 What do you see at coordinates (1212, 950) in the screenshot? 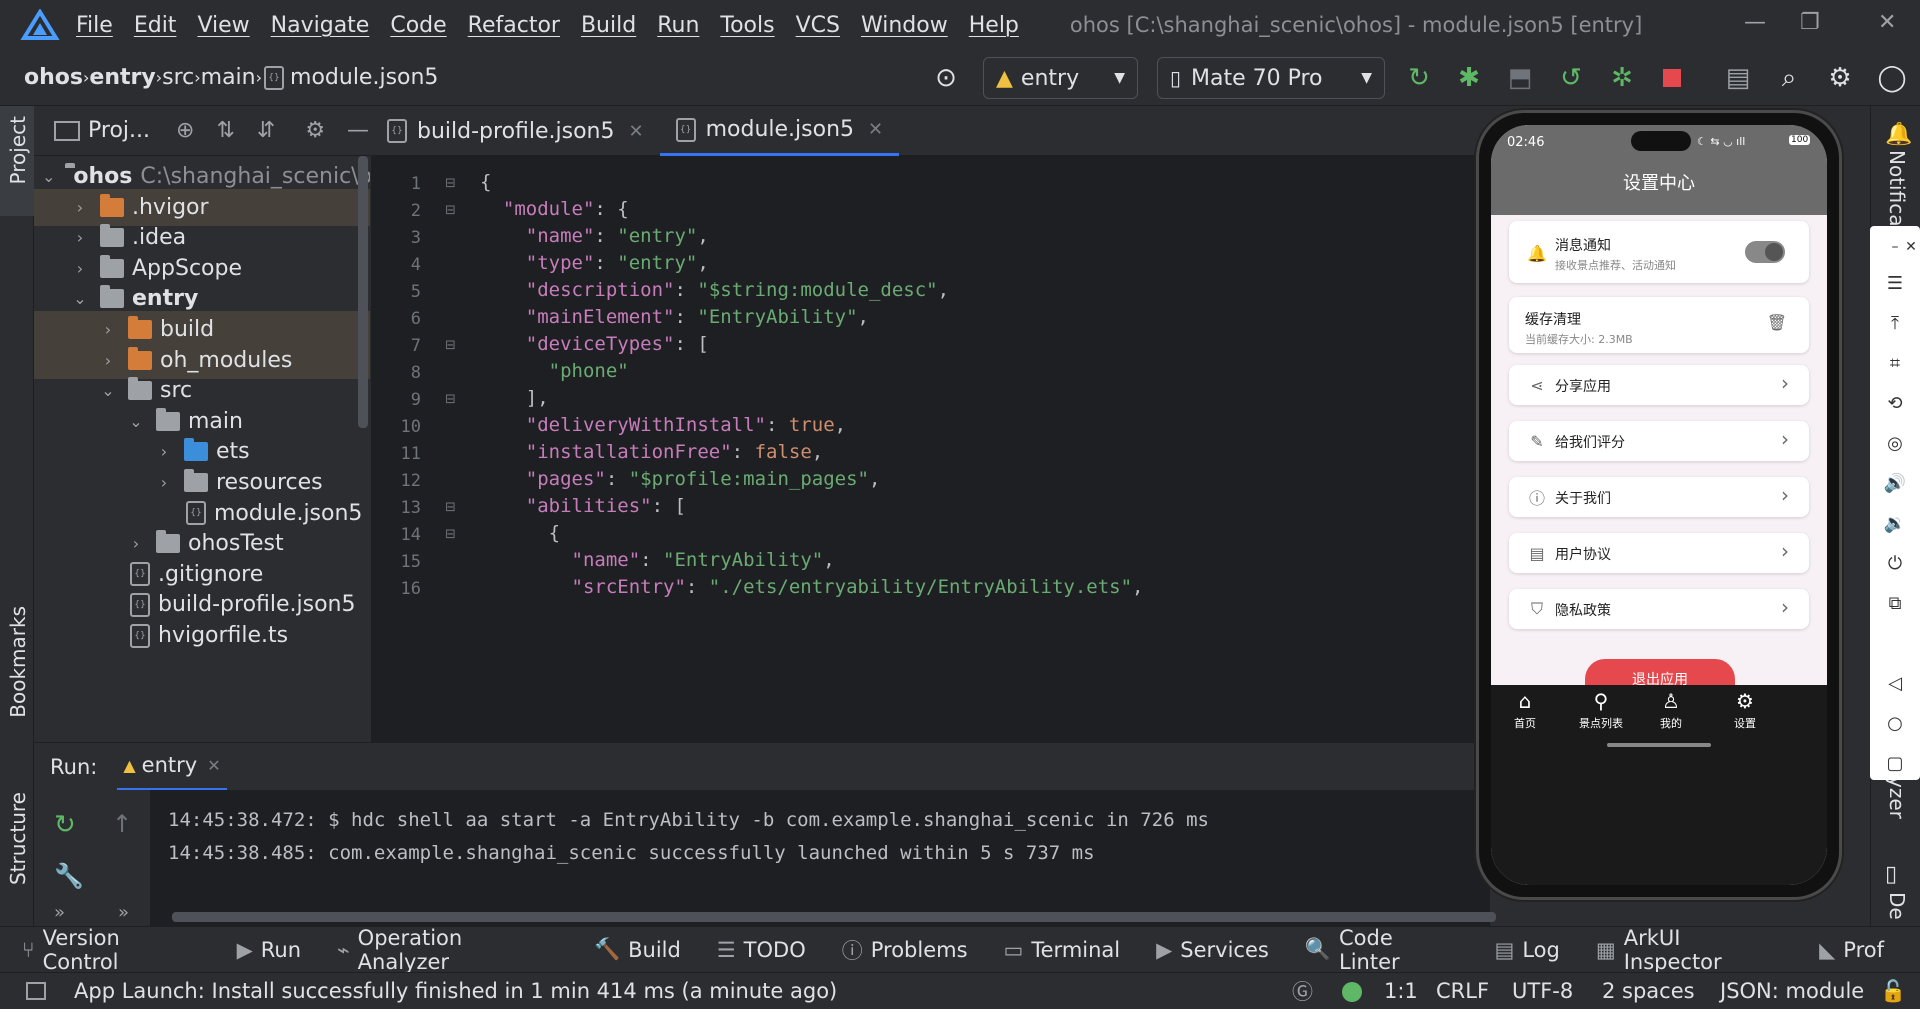
I see `tool-window-services: ▶ Services` at bounding box center [1212, 950].